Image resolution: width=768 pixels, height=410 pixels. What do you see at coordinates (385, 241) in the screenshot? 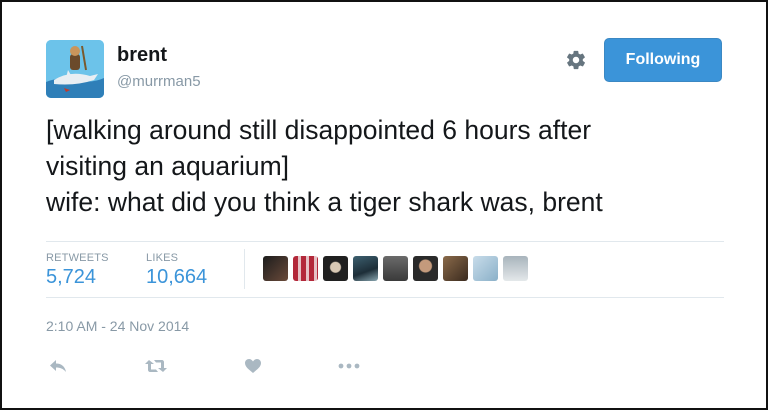
I see `stats-top-divider` at bounding box center [385, 241].